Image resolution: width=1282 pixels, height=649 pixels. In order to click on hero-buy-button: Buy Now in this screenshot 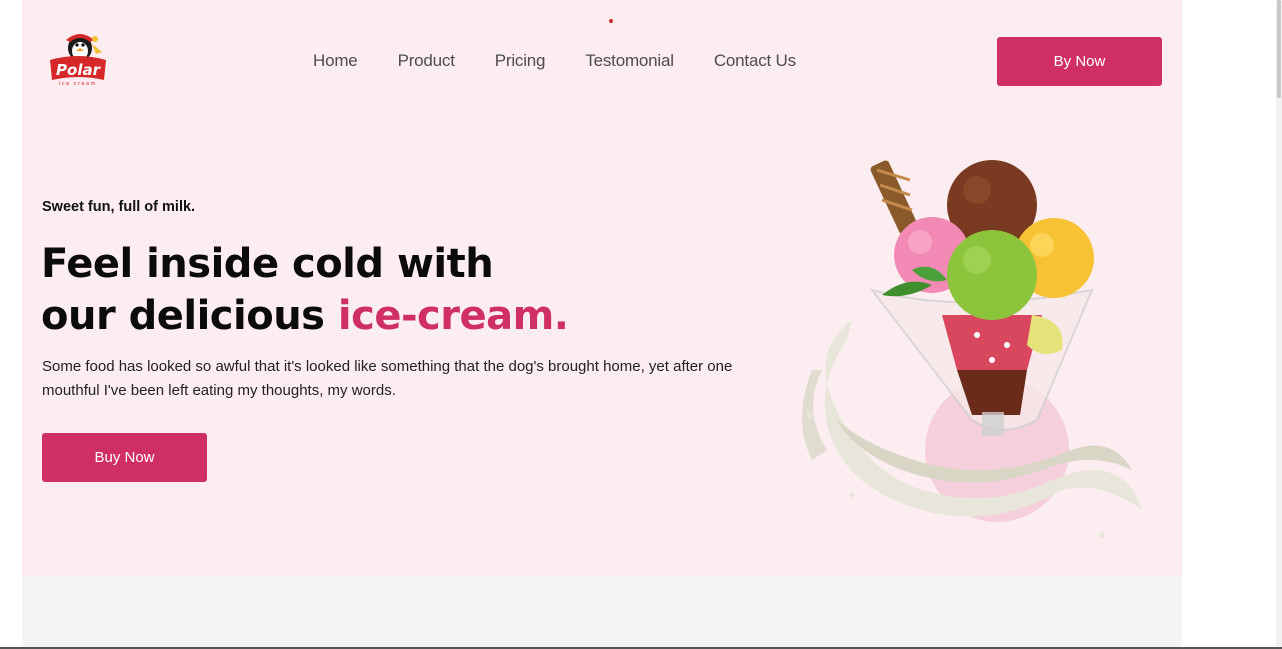, I will do `click(124, 457)`.